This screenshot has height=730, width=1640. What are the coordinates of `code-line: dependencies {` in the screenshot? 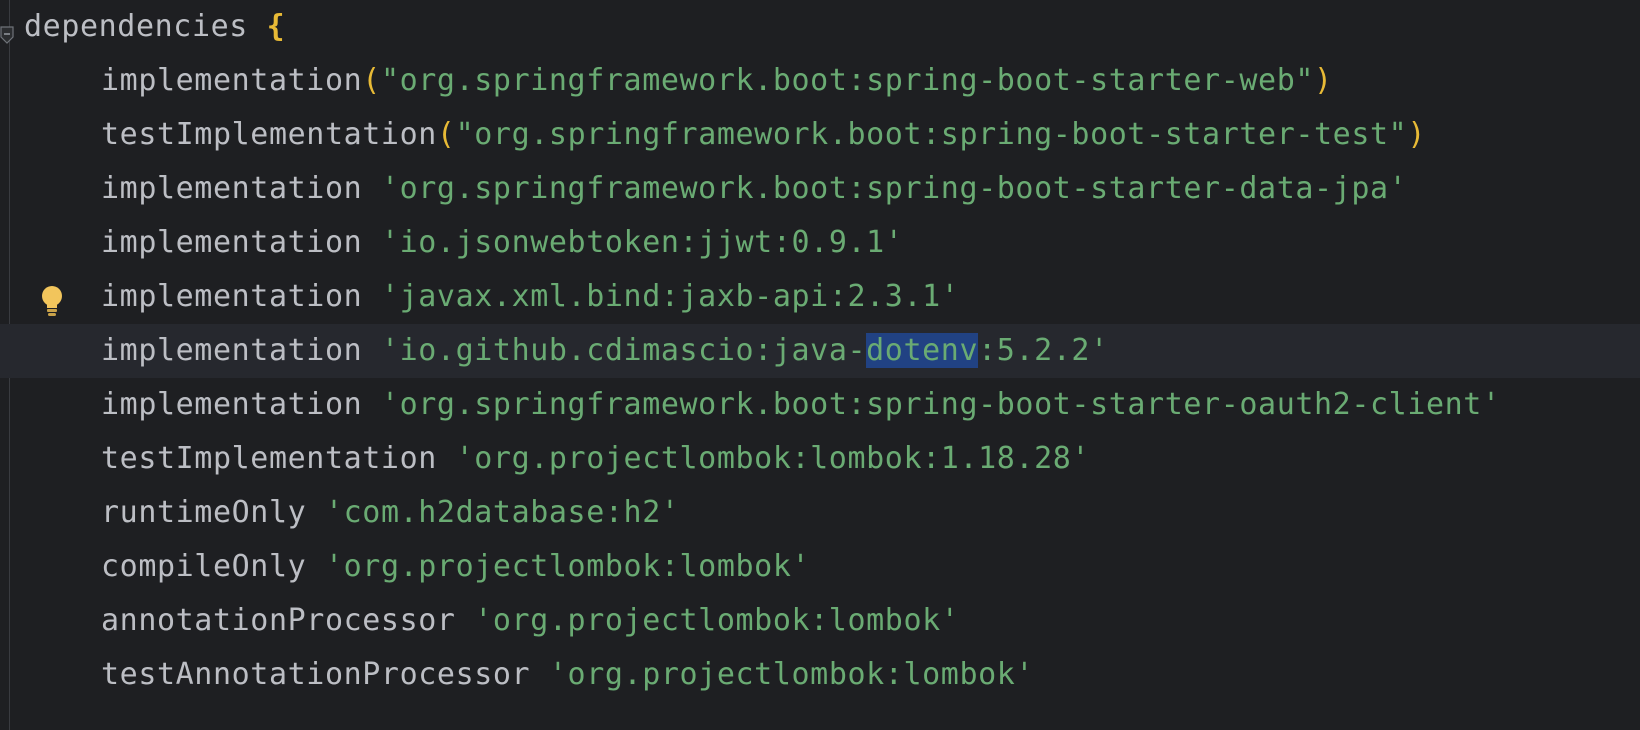 It's located at (820, 27).